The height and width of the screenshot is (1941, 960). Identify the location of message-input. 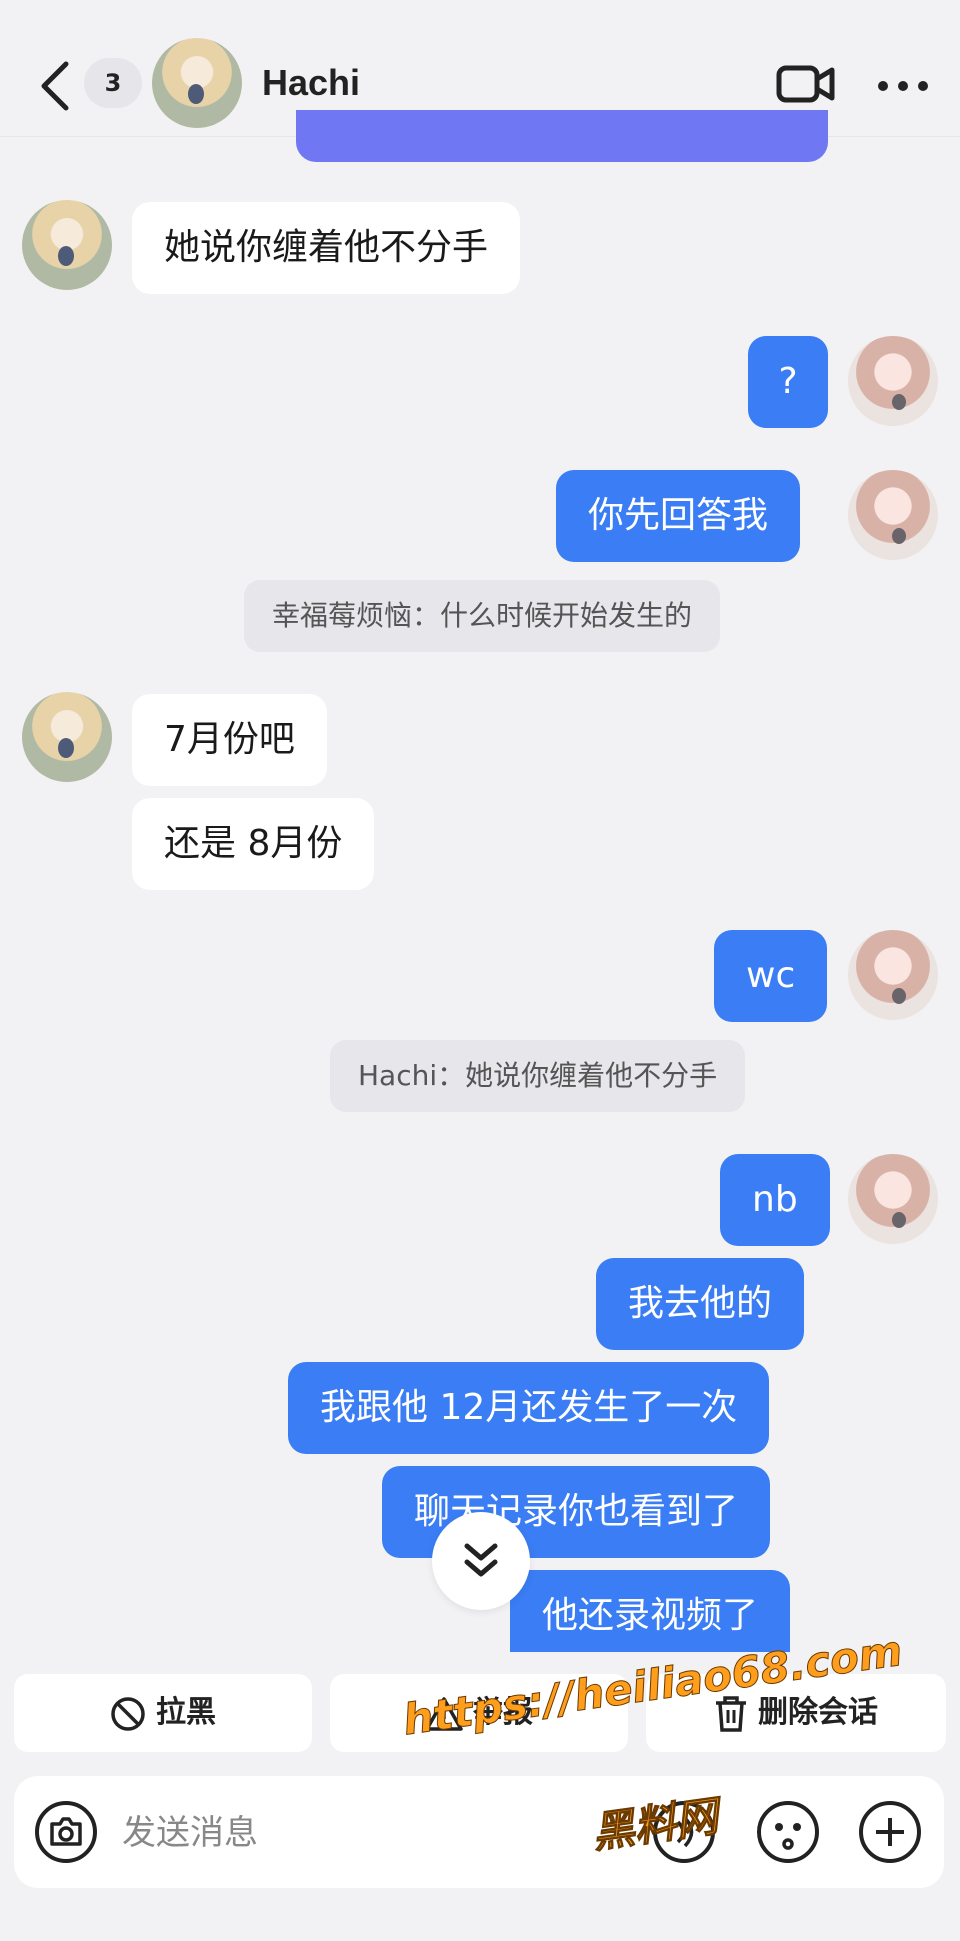
(372, 1833).